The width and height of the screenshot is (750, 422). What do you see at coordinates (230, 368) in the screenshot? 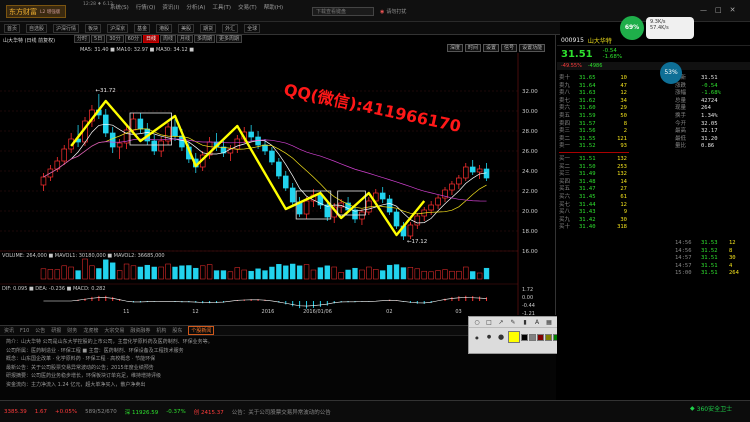
I see `news-line: 最新公告：关于公司股票交易异常波动的公告；2015年度业绩预告` at bounding box center [230, 368].